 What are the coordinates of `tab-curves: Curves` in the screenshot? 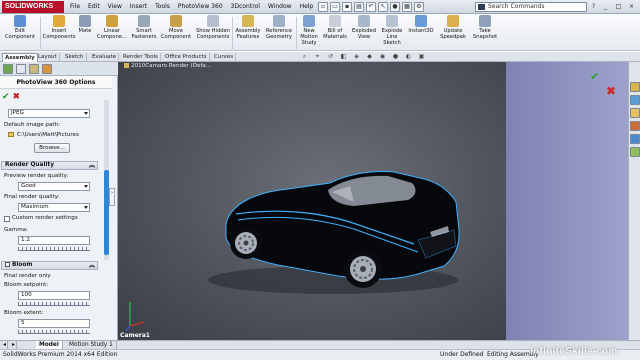 It's located at (224, 57).